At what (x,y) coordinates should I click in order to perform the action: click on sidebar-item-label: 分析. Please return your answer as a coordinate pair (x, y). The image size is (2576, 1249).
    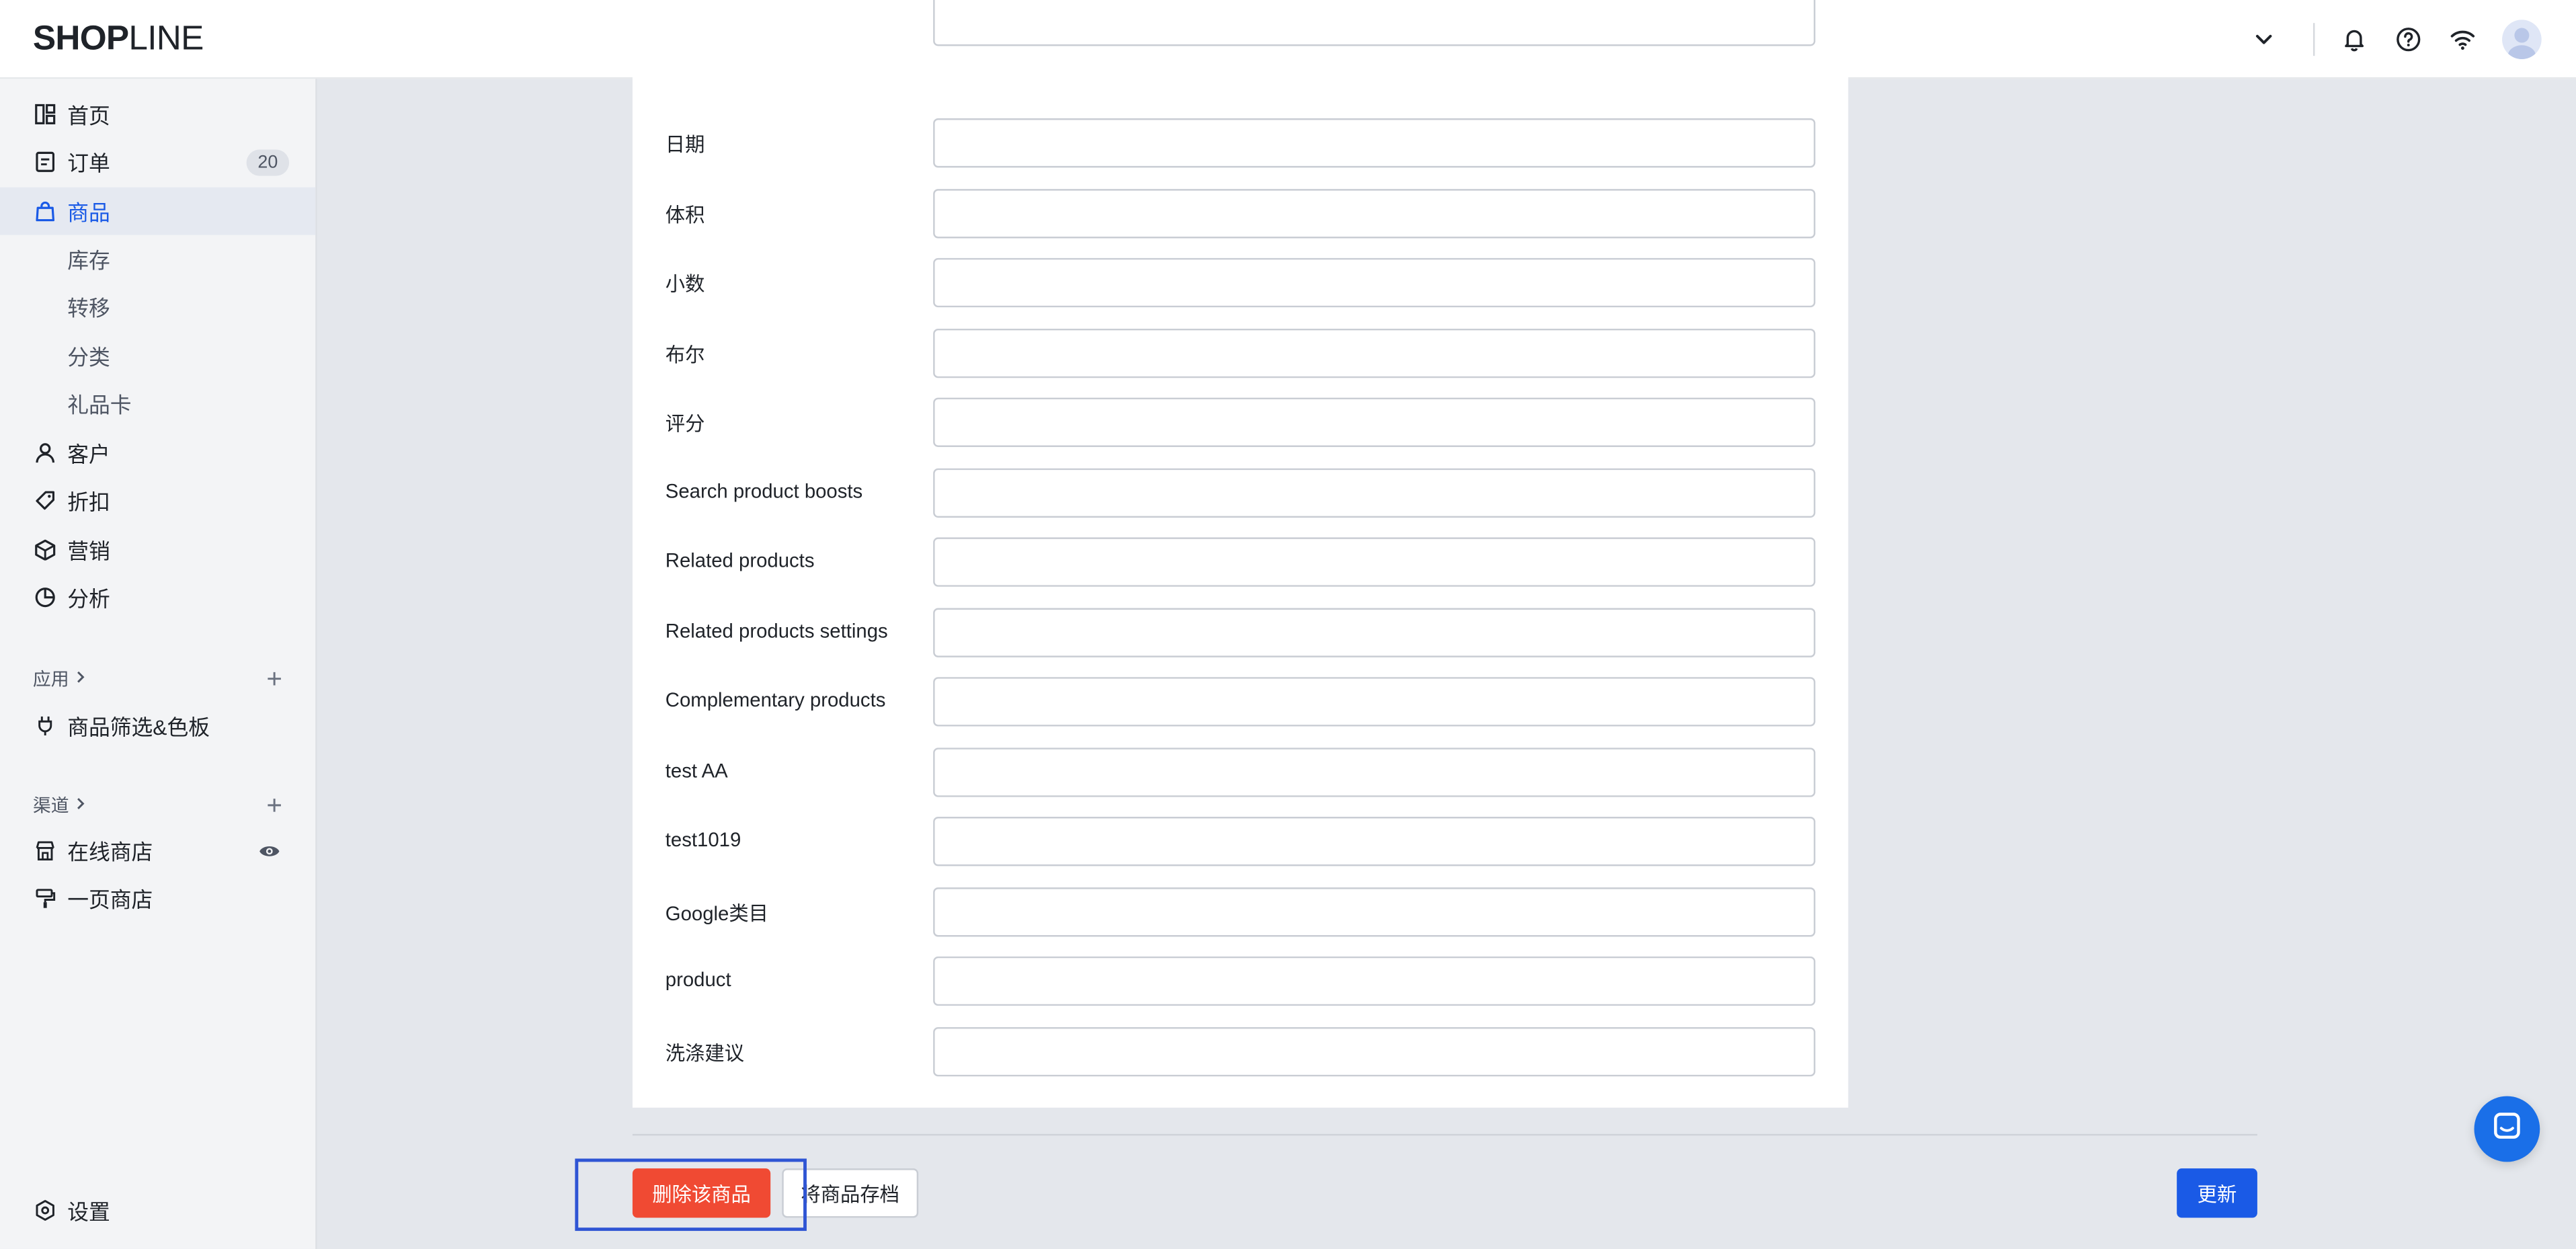
    Looking at the image, I should click on (88, 599).